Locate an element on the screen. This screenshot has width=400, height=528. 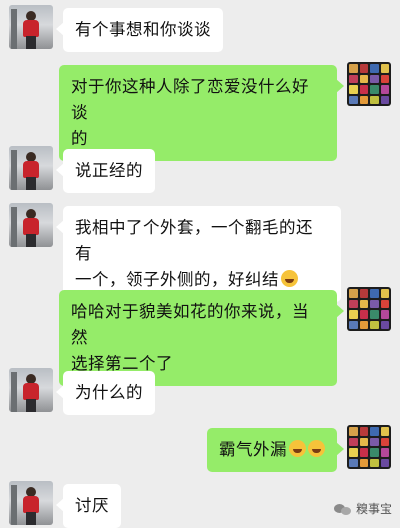
wechat-logo-icon is located at coordinates (342, 509).